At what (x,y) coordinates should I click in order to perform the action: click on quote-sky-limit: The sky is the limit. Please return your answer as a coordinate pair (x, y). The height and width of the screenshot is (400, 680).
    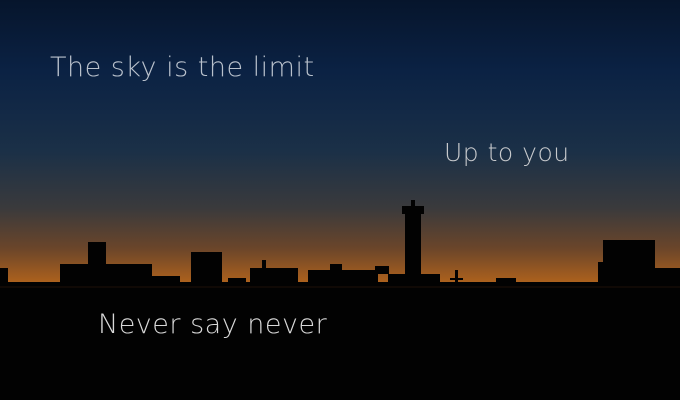
    Looking at the image, I should click on (182, 67).